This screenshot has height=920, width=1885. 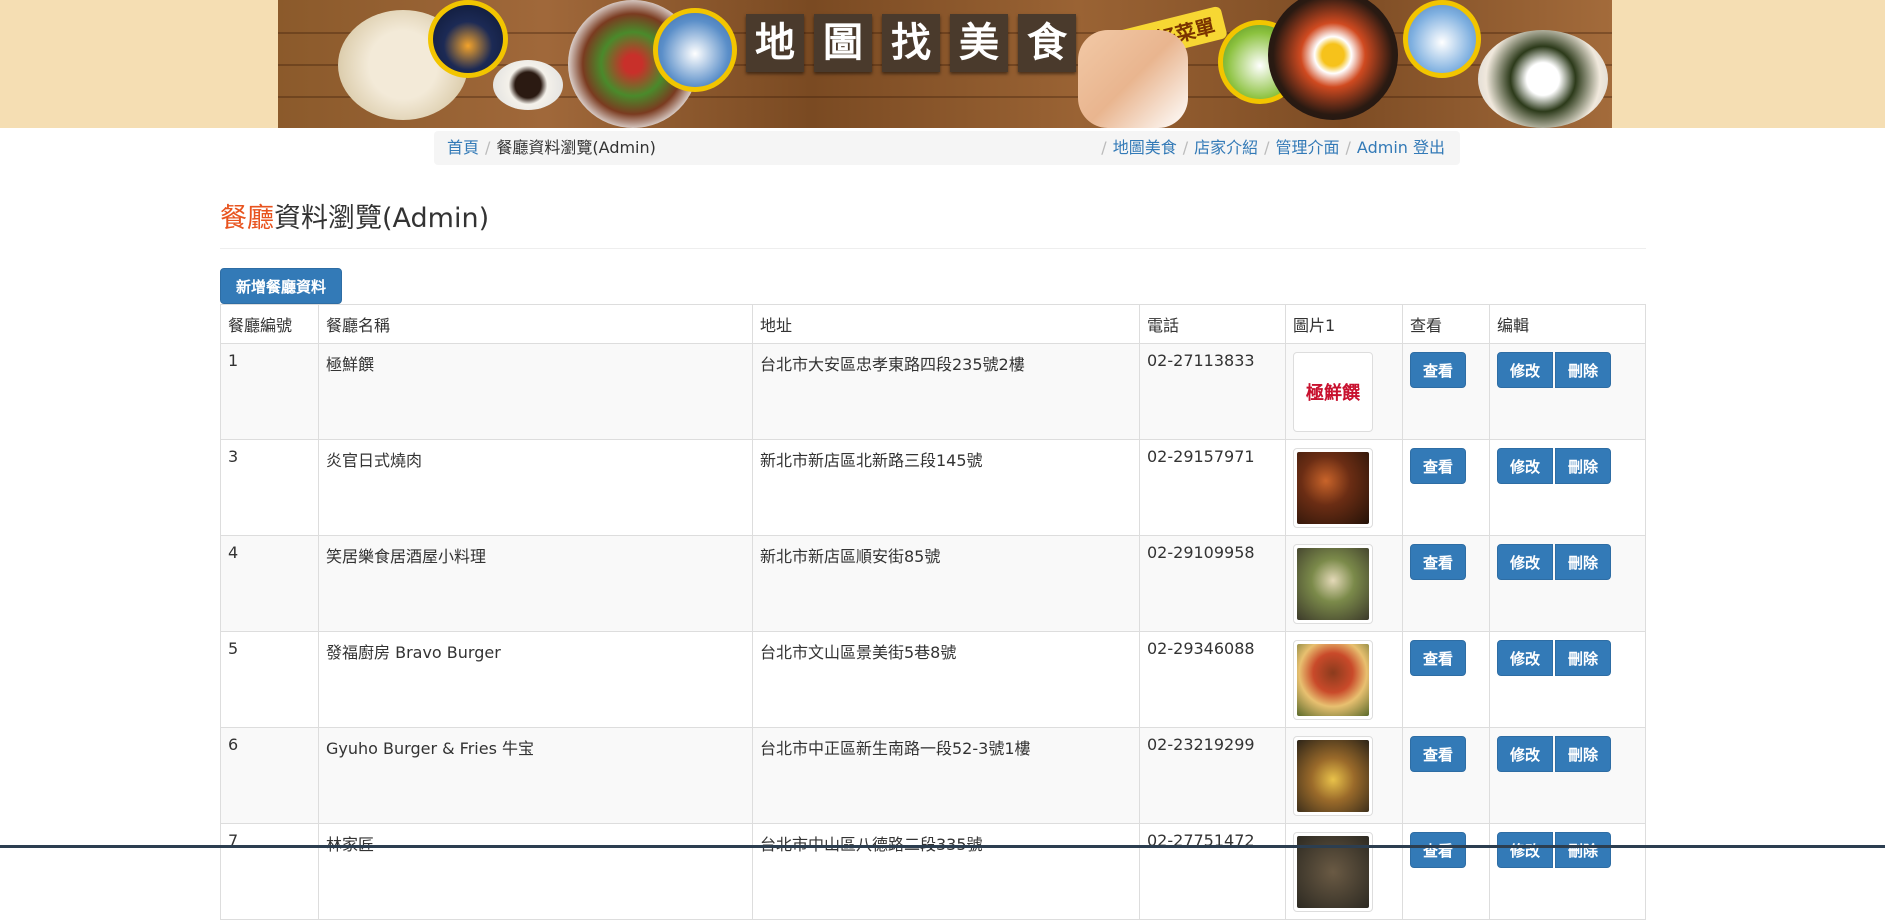 What do you see at coordinates (1212, 324) in the screenshot?
I see `column-header-phone: 電話` at bounding box center [1212, 324].